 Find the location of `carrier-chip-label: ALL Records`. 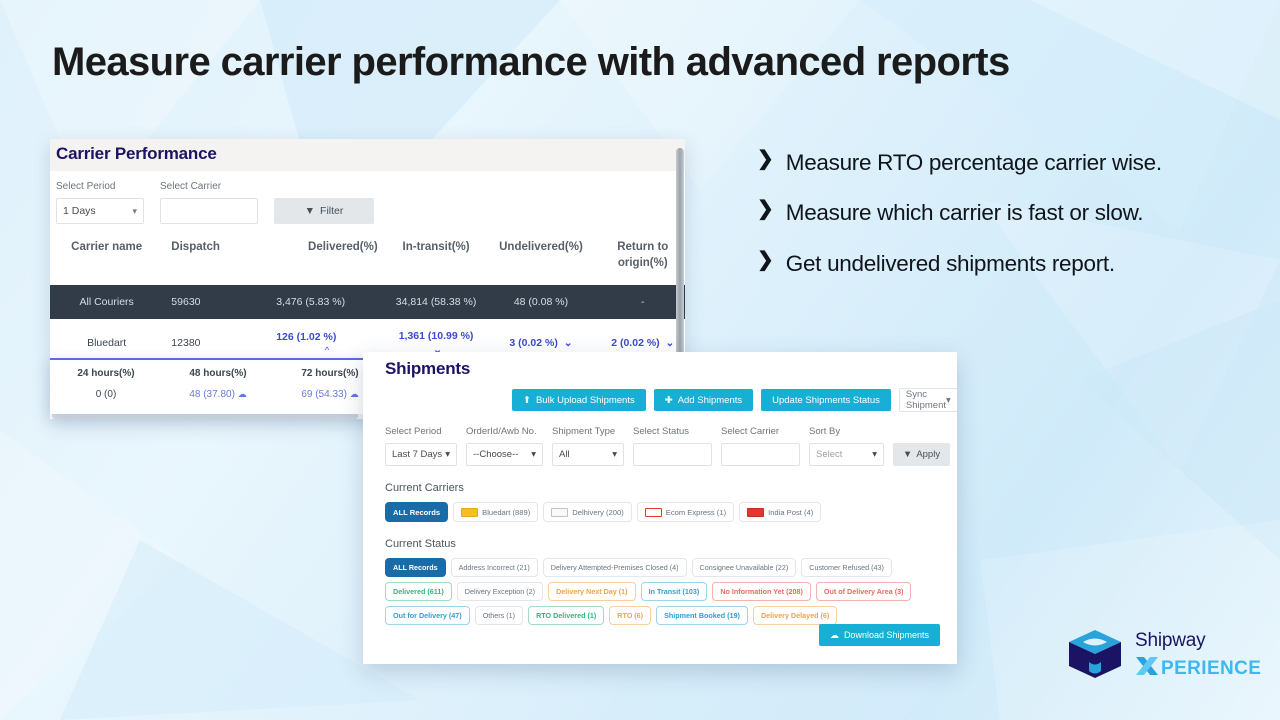

carrier-chip-label: ALL Records is located at coordinates (417, 512).